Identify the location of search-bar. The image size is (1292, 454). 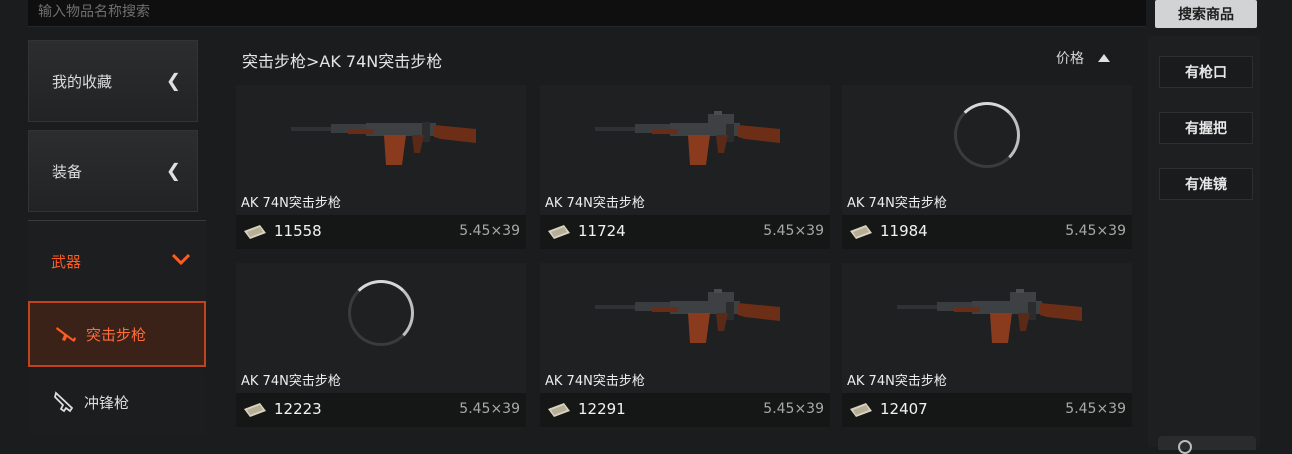
(587, 13).